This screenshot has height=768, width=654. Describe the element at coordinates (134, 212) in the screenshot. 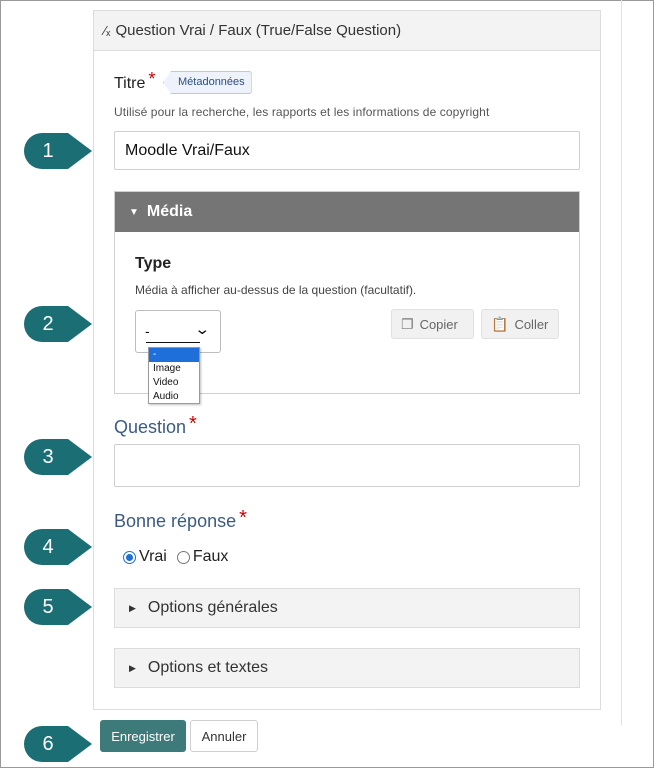

I see `triangle-down-icon: ▼` at that location.